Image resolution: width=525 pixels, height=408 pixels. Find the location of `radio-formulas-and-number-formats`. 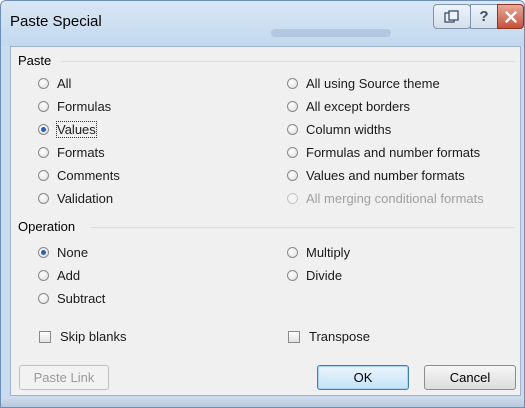

radio-formulas-and-number-formats is located at coordinates (292, 152).